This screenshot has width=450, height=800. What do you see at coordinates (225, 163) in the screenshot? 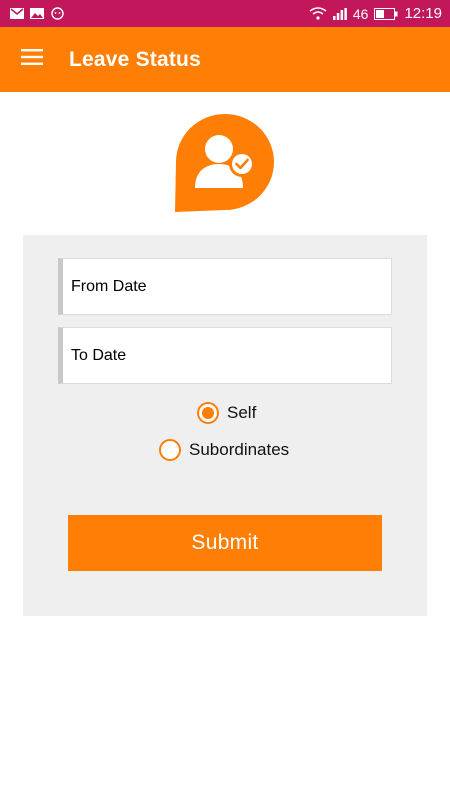
I see `user-check-bubble-icon` at bounding box center [225, 163].